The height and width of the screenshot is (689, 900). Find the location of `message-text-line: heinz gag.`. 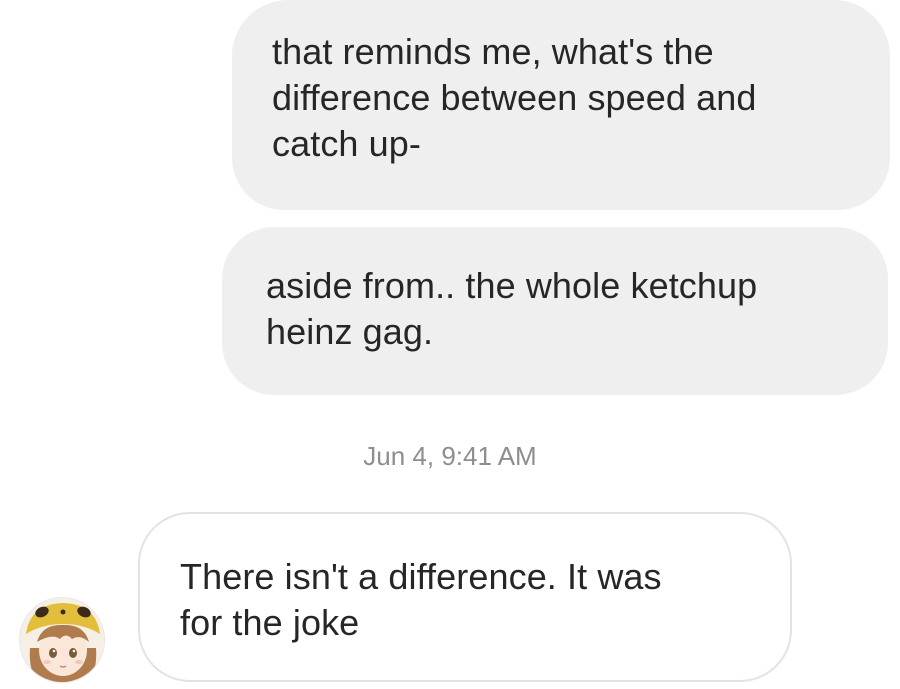

message-text-line: heinz gag. is located at coordinates (350, 331).